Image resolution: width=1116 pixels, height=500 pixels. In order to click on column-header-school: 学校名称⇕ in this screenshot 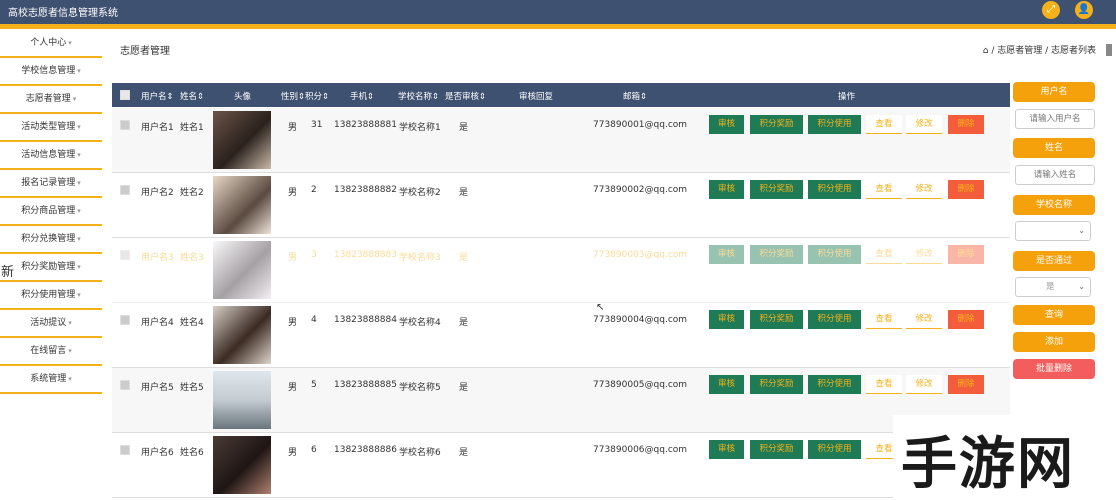, I will do `click(418, 96)`.